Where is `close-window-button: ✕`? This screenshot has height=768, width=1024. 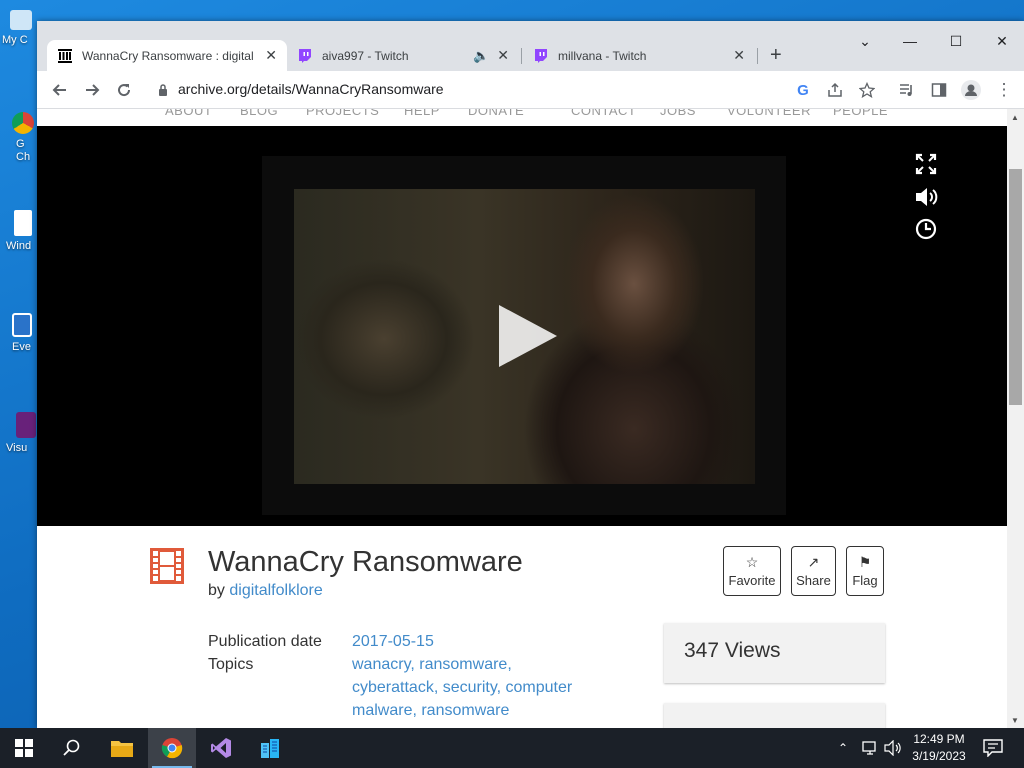 close-window-button: ✕ is located at coordinates (1001, 41).